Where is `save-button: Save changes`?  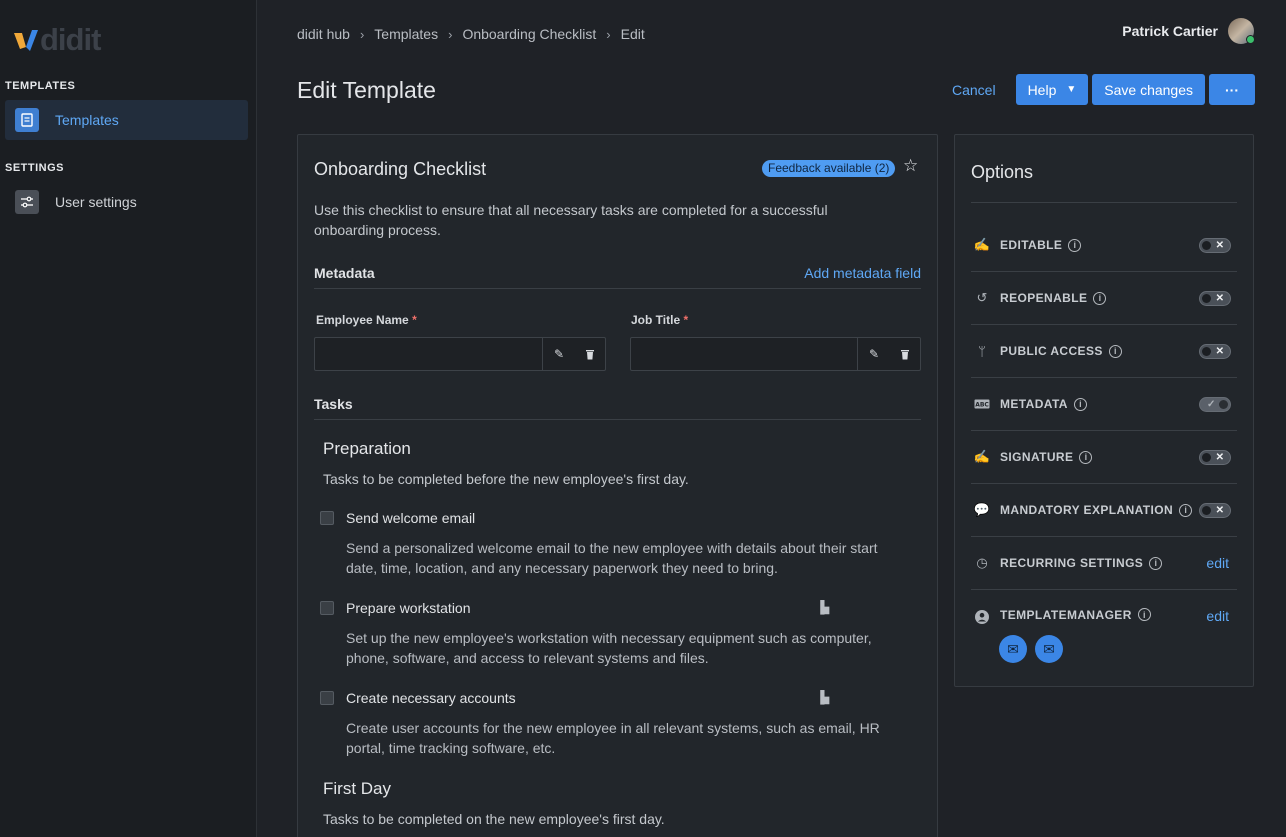 save-button: Save changes is located at coordinates (1148, 89).